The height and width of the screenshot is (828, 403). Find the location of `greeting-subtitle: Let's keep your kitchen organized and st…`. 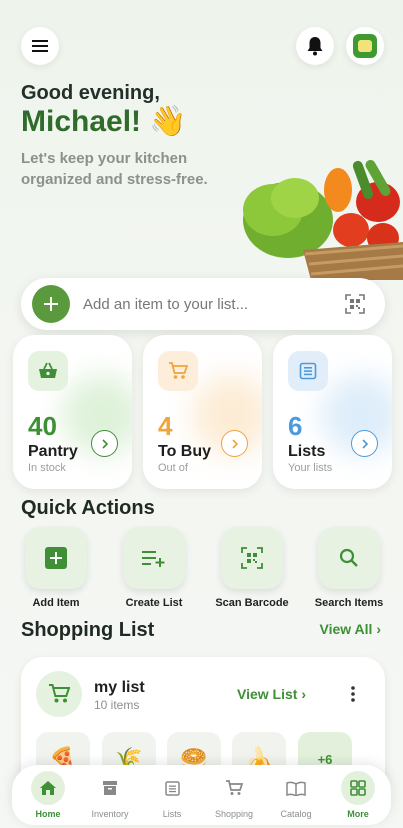

greeting-subtitle: Let's keep your kitchen organized and st… is located at coordinates (114, 169).